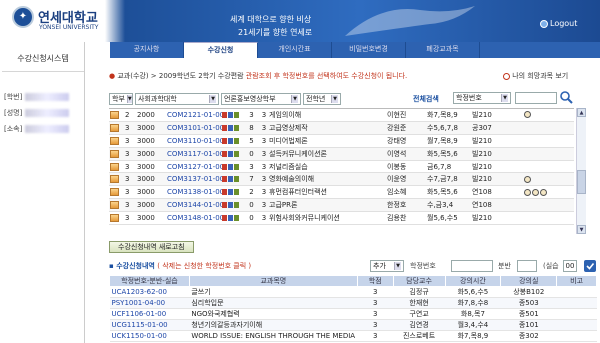 The image size is (600, 343). I want to click on tab-timetable: 개인시간표, so click(295, 50).